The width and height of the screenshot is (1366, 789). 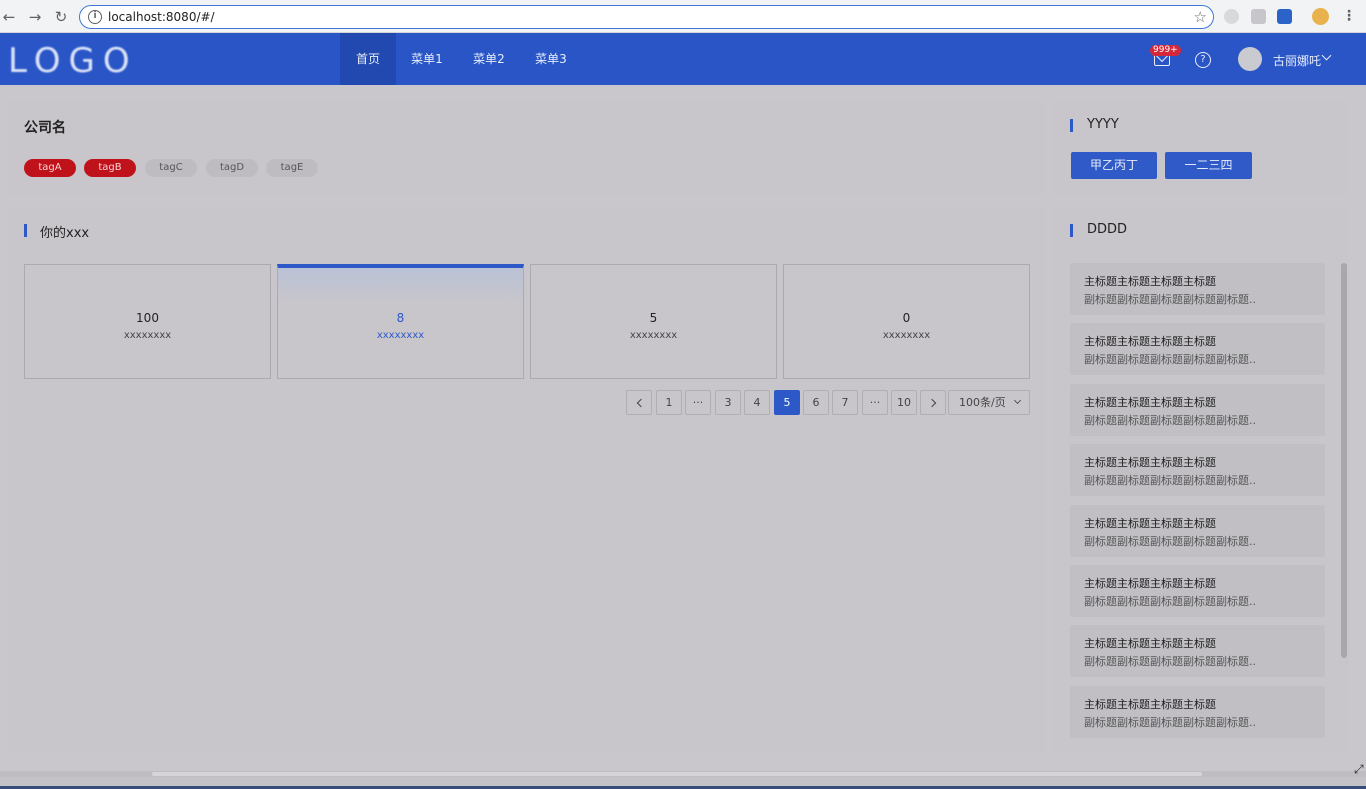 What do you see at coordinates (1349, 16) in the screenshot?
I see `menu-kebab-icon: ⋮` at bounding box center [1349, 16].